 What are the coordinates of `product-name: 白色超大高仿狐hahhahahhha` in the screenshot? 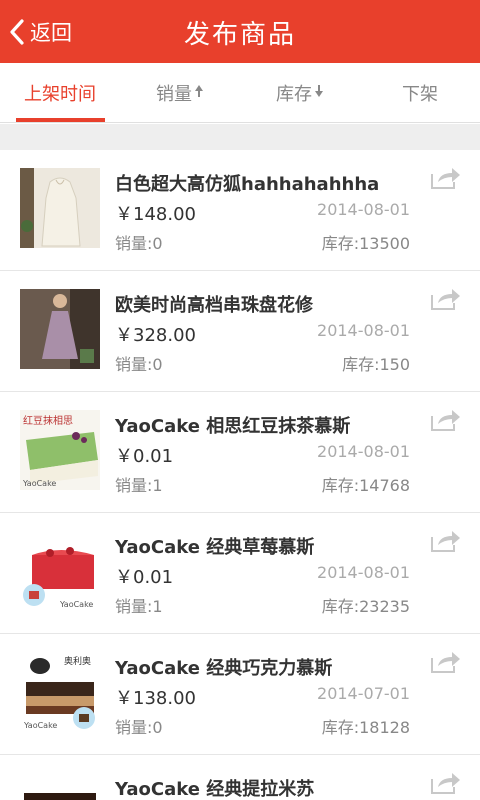 It's located at (247, 184).